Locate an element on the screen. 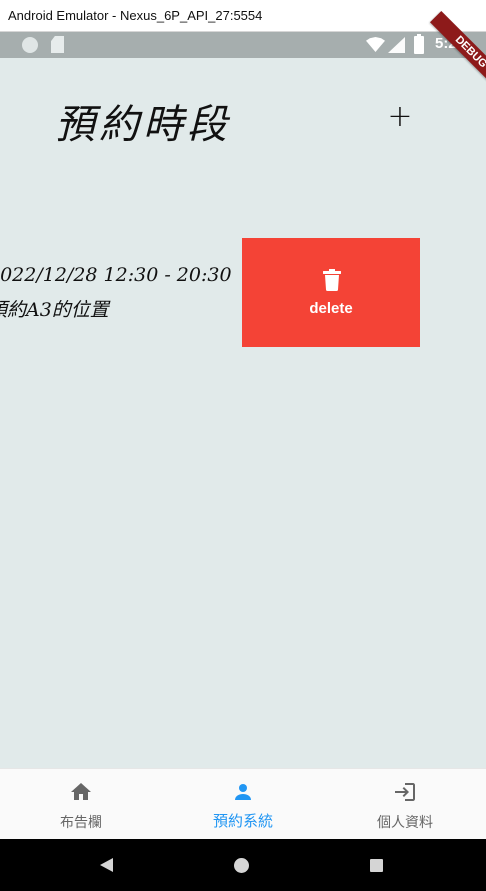  booking-seat: 預約A3的位置 is located at coordinates (54, 310).